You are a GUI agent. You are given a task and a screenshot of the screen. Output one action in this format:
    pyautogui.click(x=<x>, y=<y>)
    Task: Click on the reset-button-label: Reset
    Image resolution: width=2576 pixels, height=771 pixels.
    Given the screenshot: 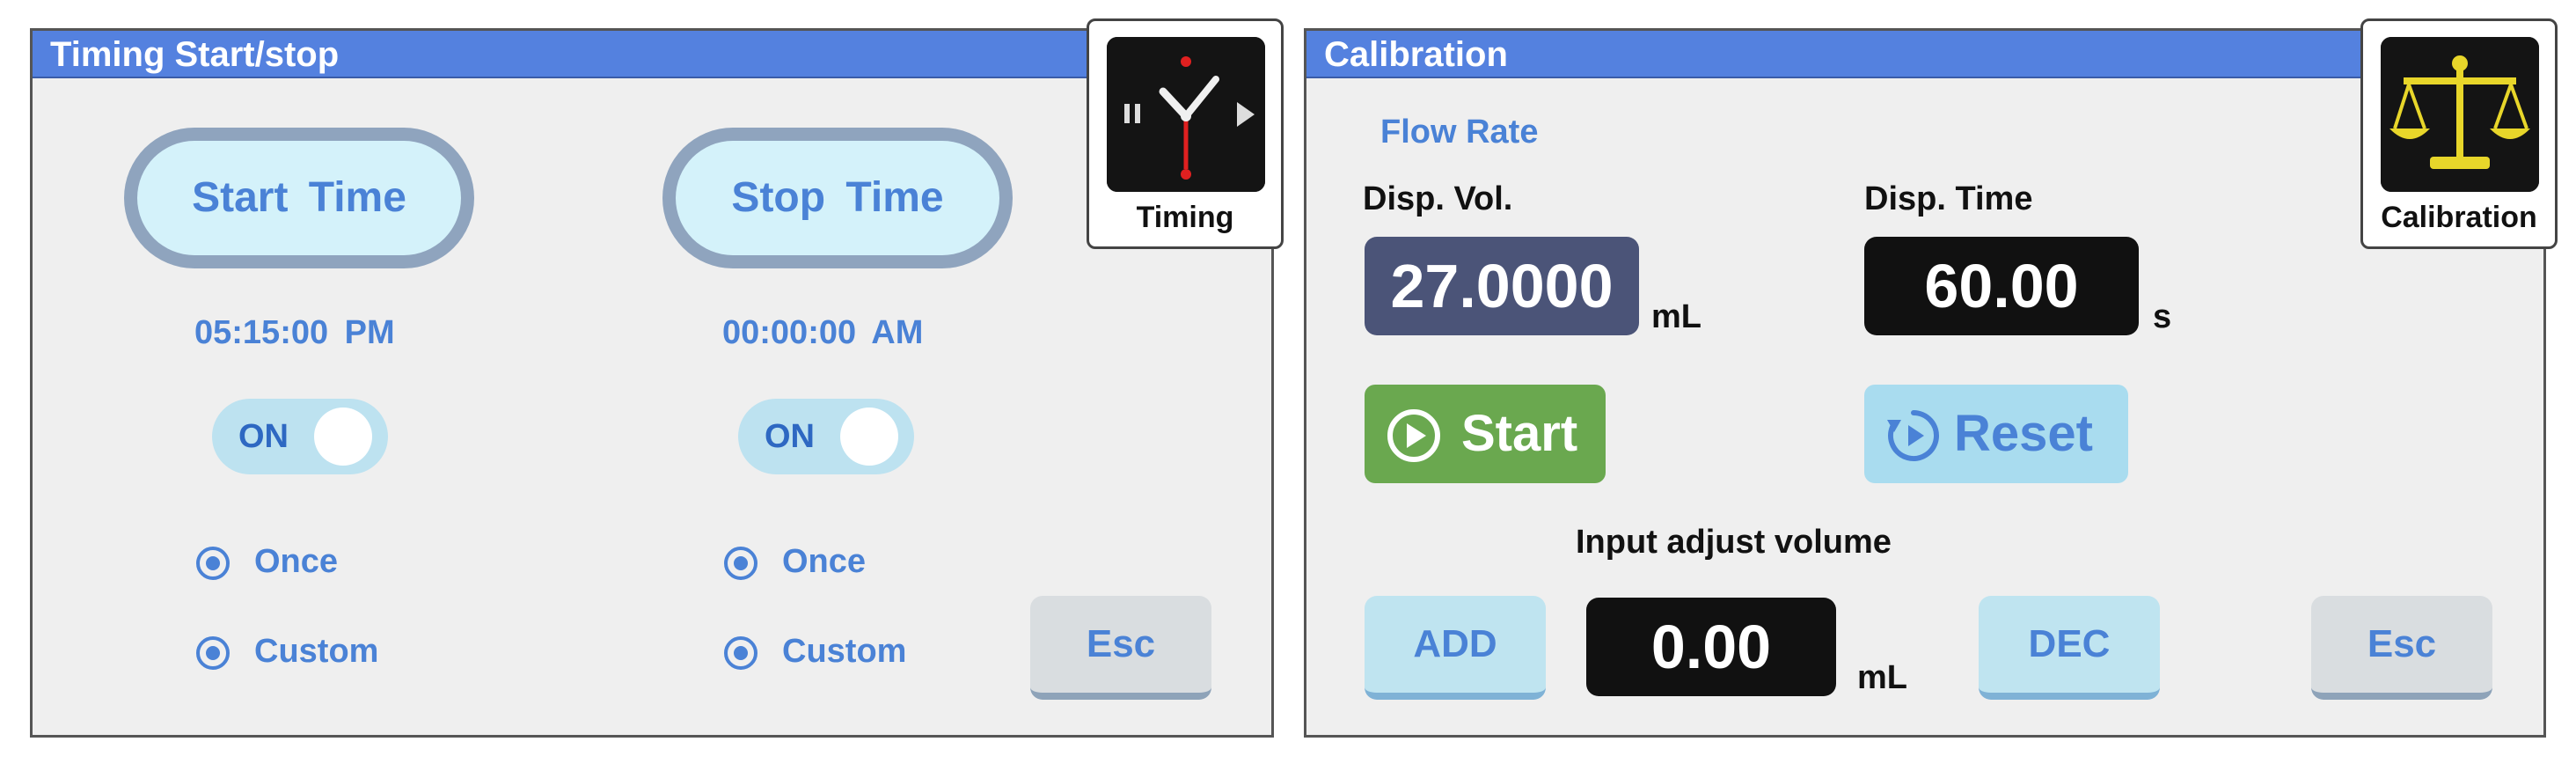 What is the action you would take?
    pyautogui.click(x=2023, y=433)
    